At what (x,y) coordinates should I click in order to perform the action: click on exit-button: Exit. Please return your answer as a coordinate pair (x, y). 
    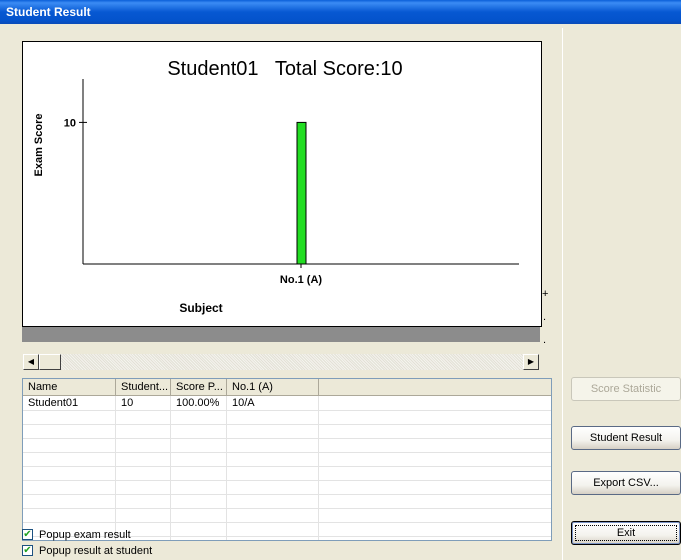
    Looking at the image, I should click on (626, 533).